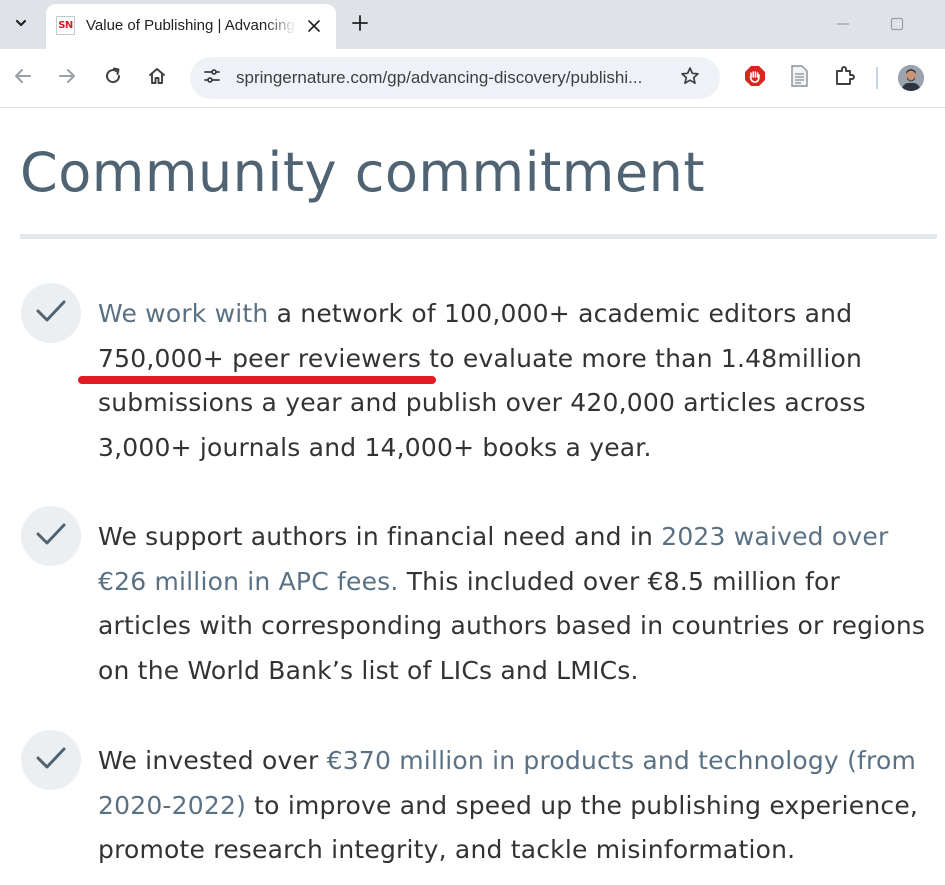  I want to click on minimize-button, so click(843, 25).